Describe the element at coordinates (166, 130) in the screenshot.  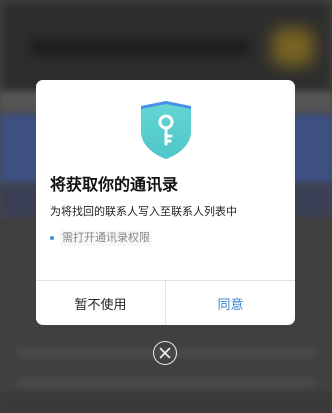
I see `shield-key-icon` at that location.